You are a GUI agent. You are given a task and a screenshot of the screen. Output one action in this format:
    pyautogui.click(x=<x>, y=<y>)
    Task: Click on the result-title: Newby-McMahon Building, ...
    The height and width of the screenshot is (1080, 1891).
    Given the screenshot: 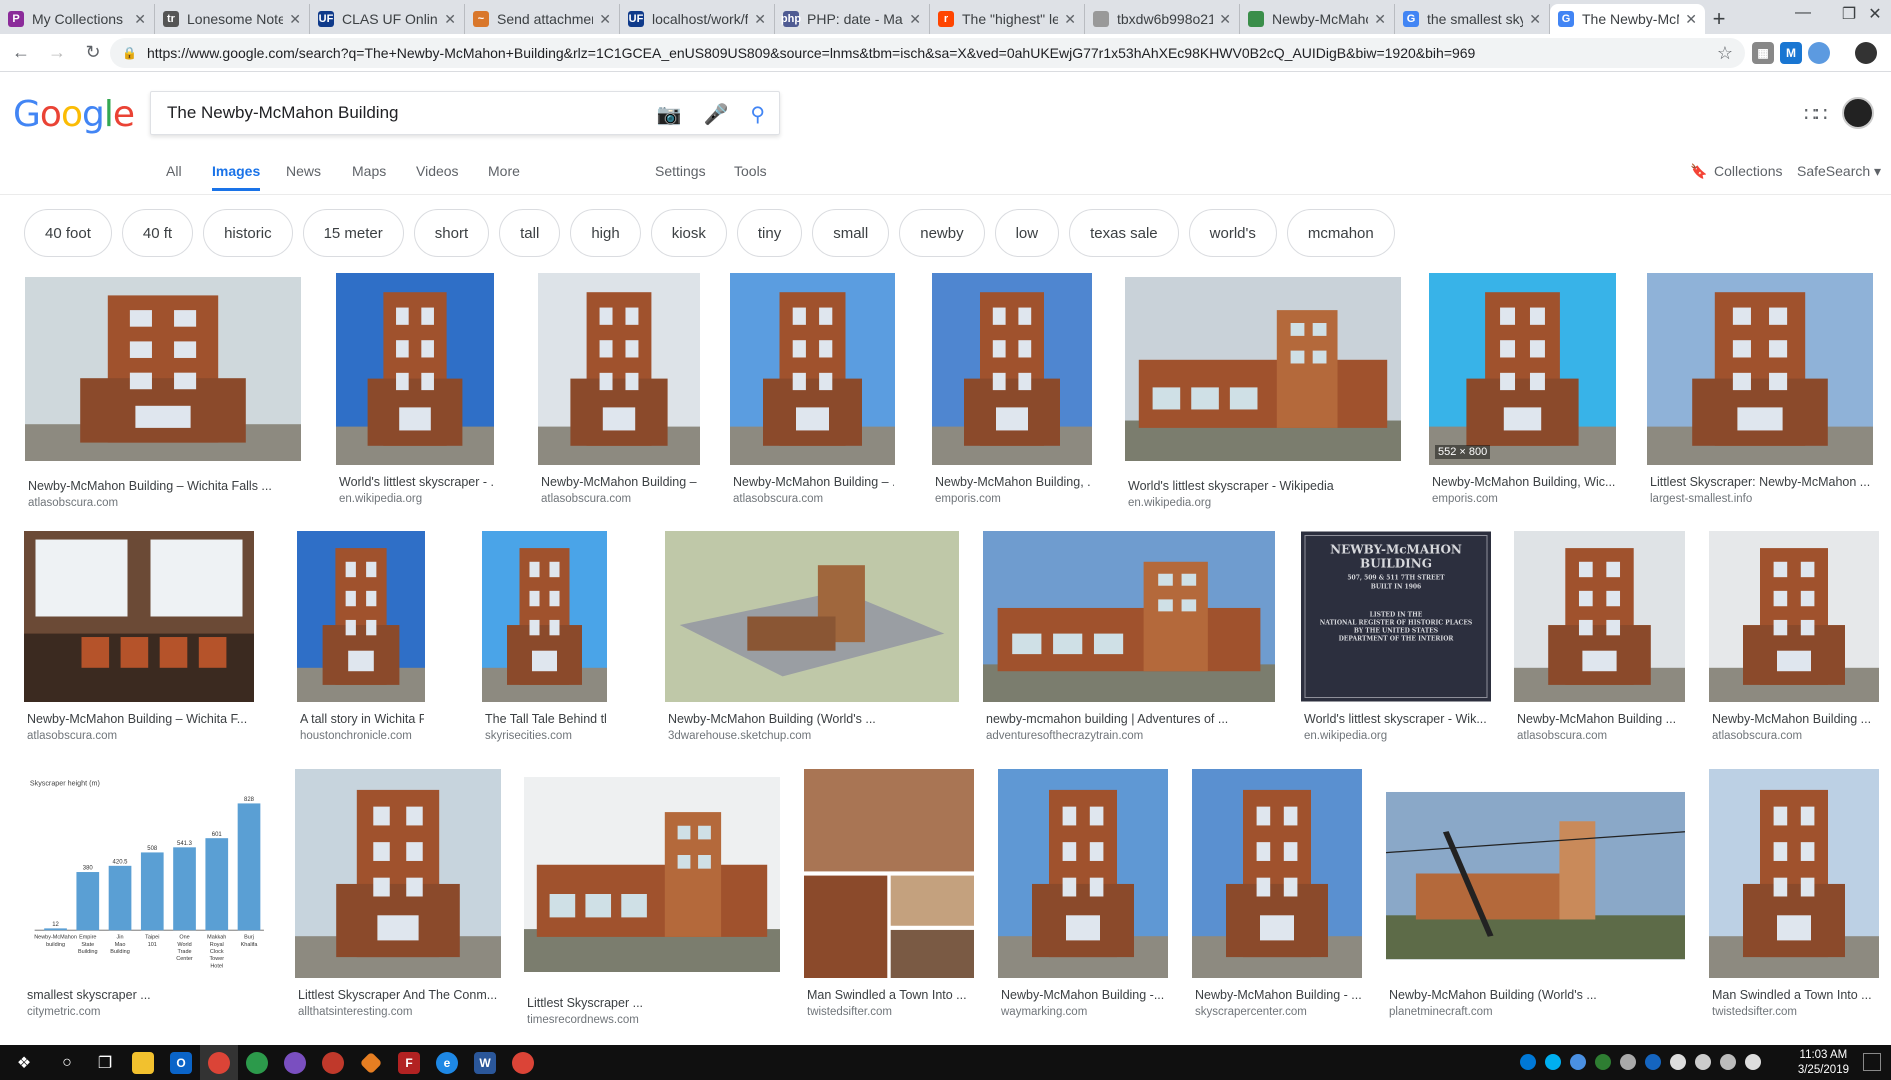 What is the action you would take?
    pyautogui.click(x=1013, y=482)
    